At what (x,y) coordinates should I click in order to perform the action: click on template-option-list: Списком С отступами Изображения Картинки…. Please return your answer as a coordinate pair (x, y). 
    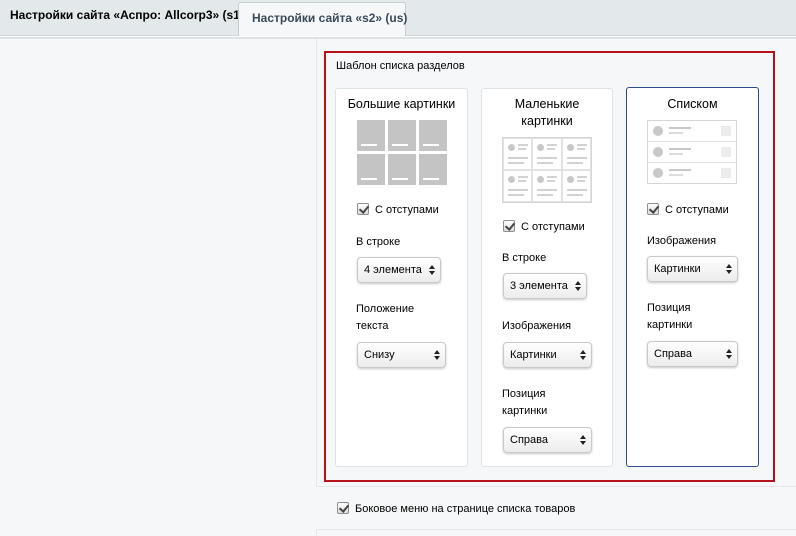
    Looking at the image, I should click on (692, 277).